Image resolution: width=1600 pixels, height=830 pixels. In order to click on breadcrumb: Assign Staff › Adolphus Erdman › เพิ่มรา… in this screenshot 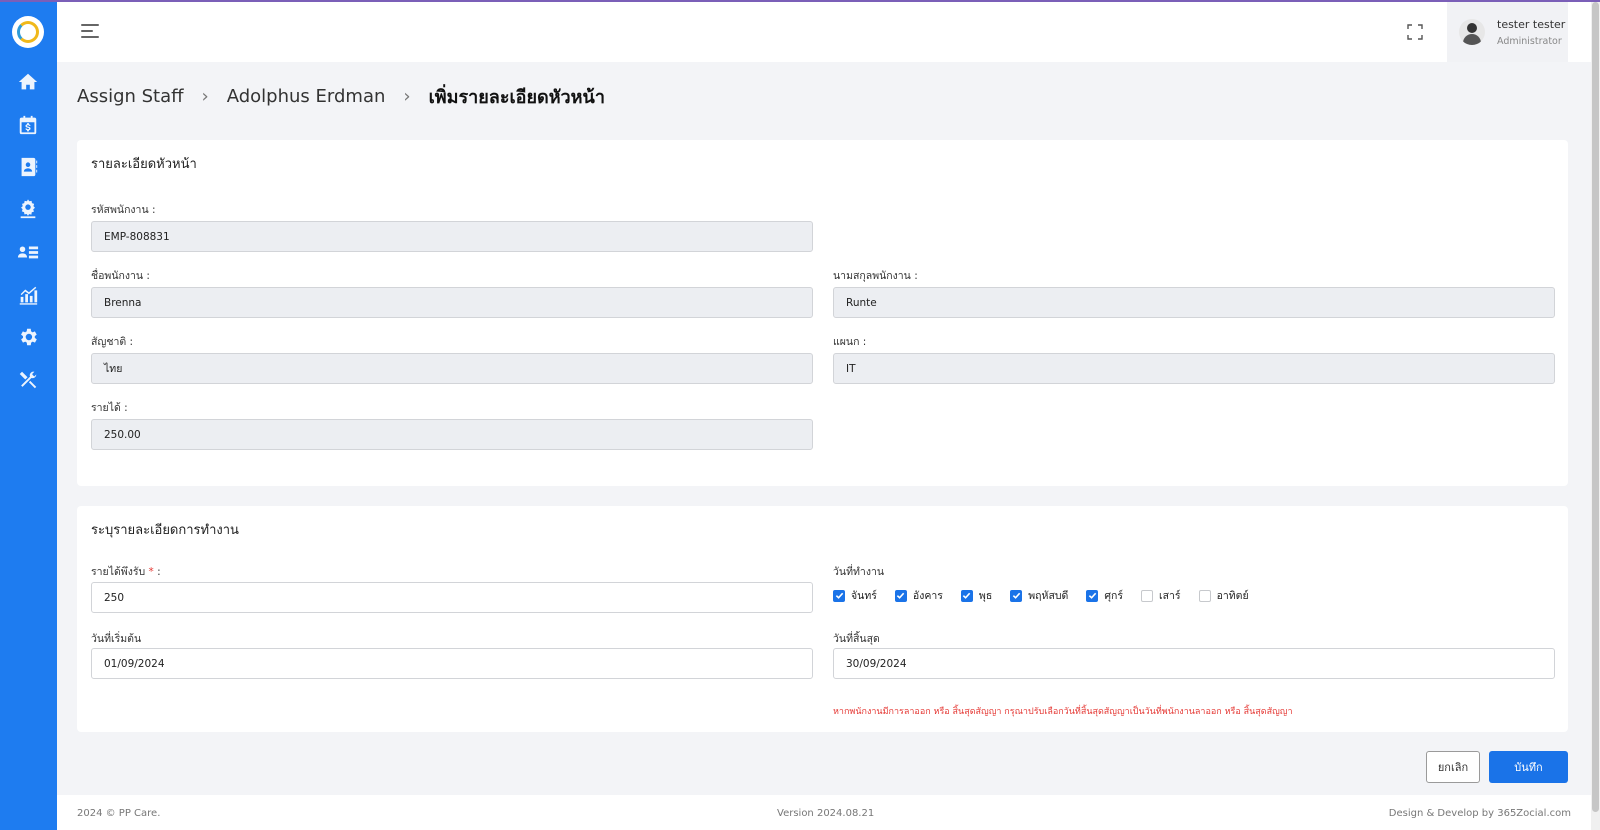, I will do `click(341, 96)`.